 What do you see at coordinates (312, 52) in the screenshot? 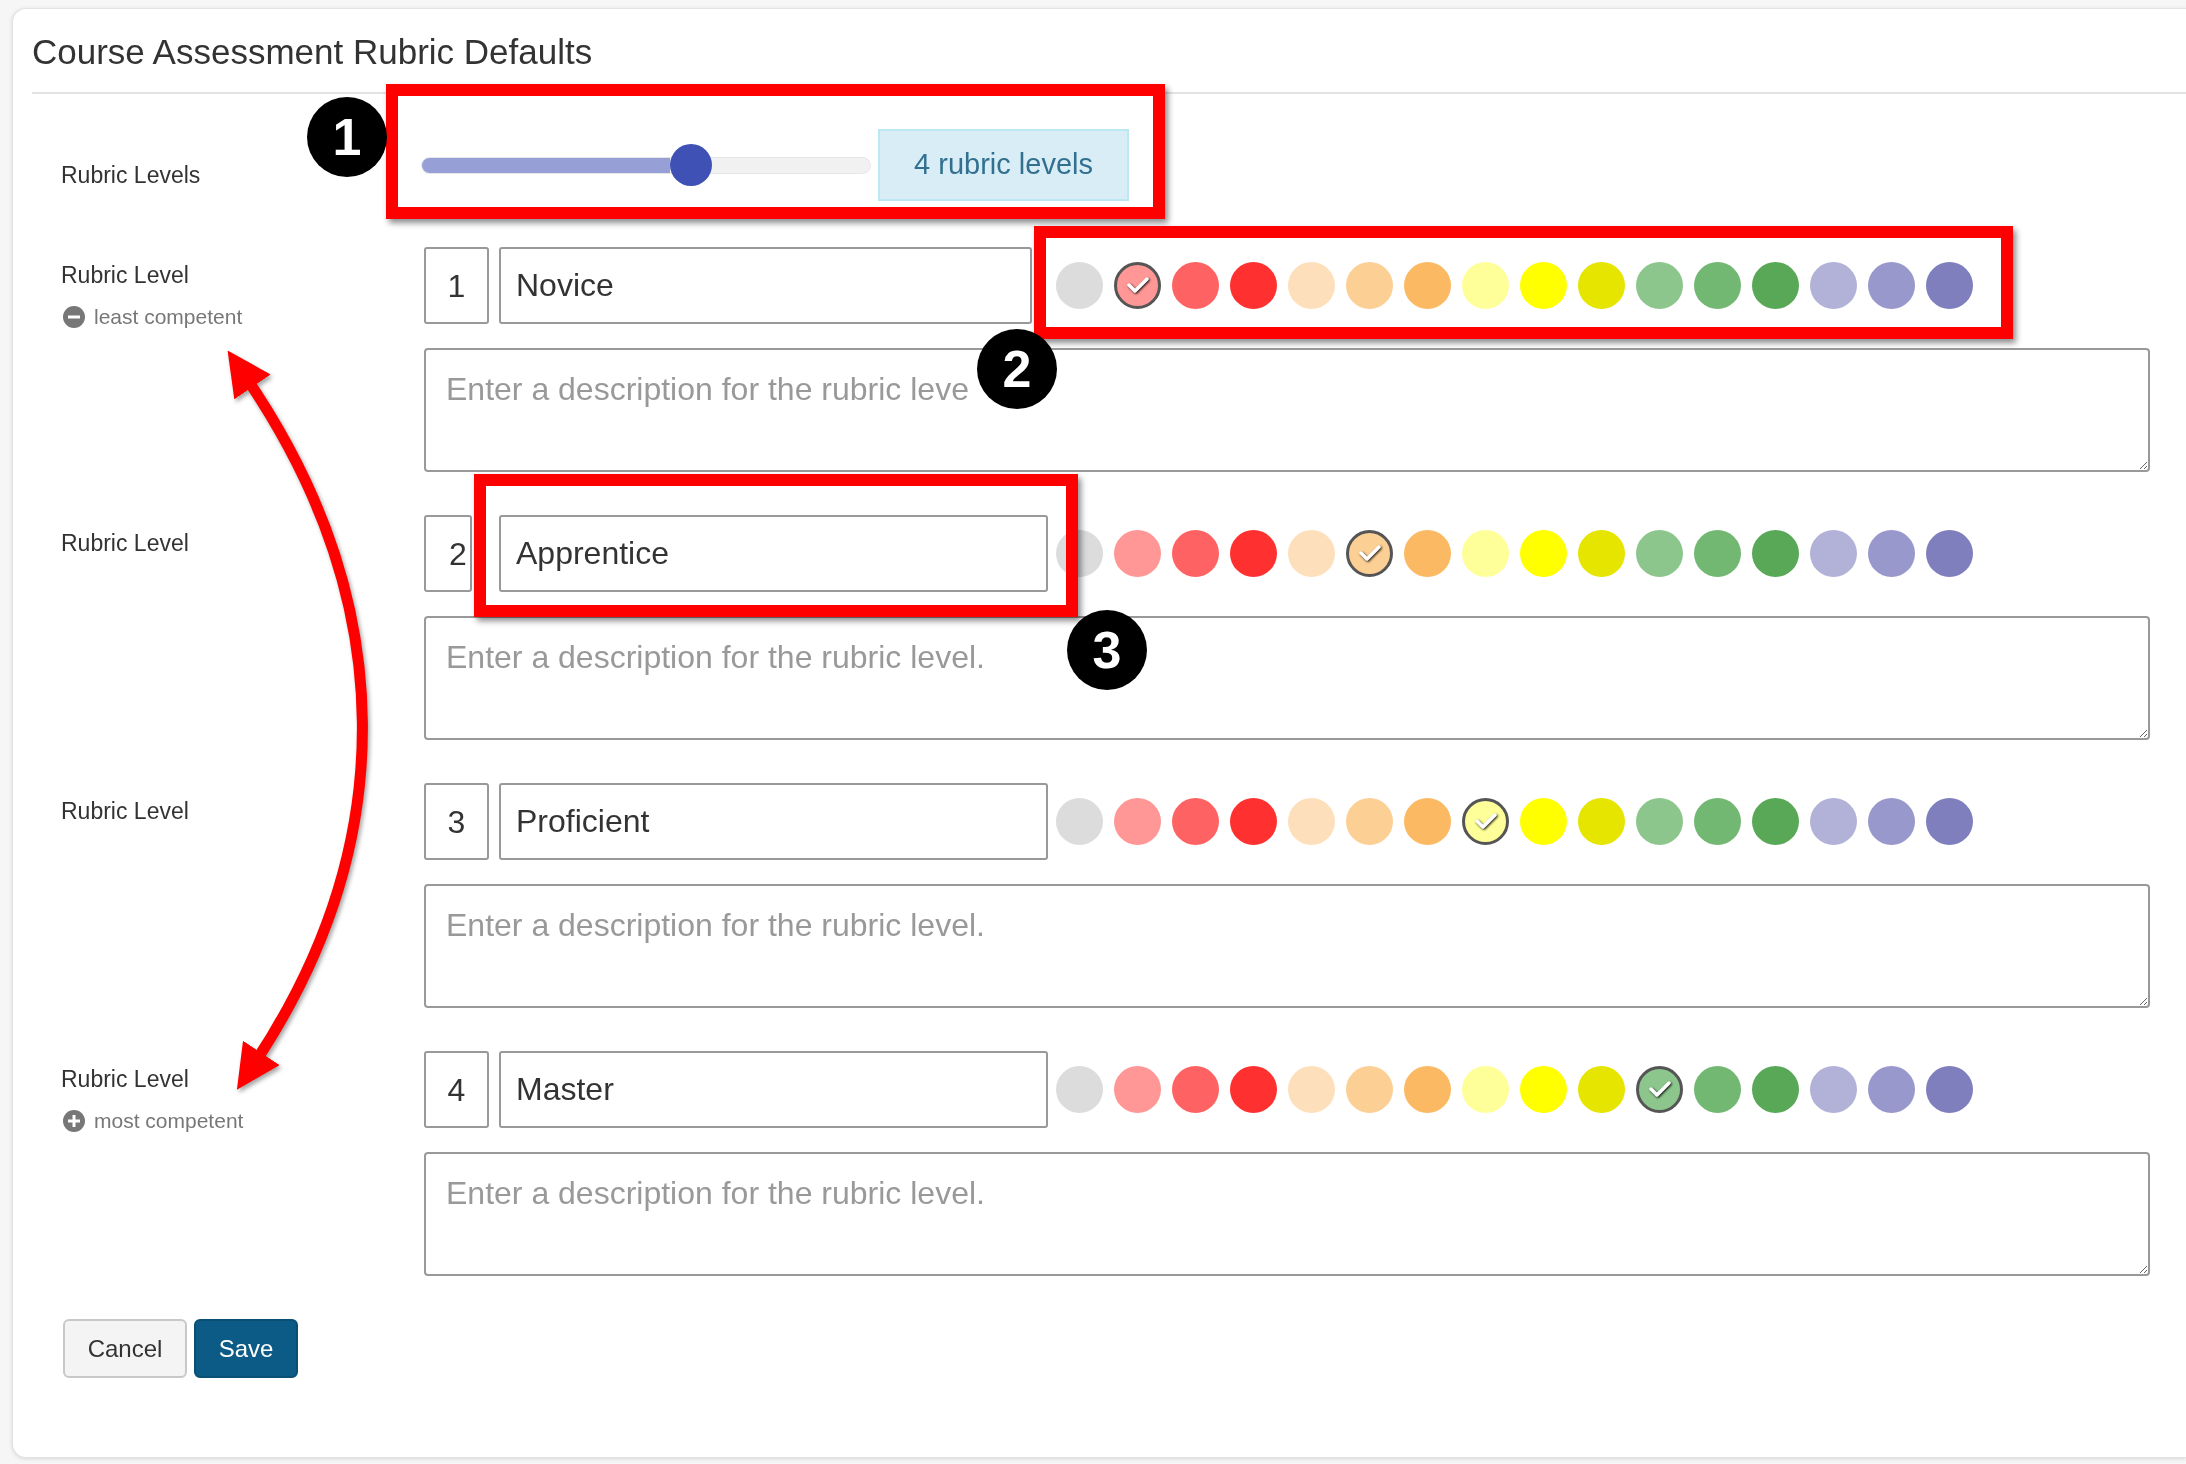
I see `page-title: Course Assessment Rubric Defaults` at bounding box center [312, 52].